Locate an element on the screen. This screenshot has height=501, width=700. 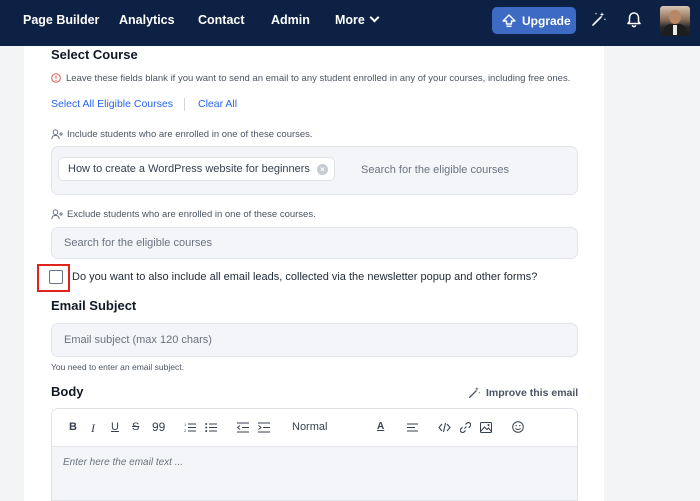
underline-icon: U is located at coordinates (115, 427).